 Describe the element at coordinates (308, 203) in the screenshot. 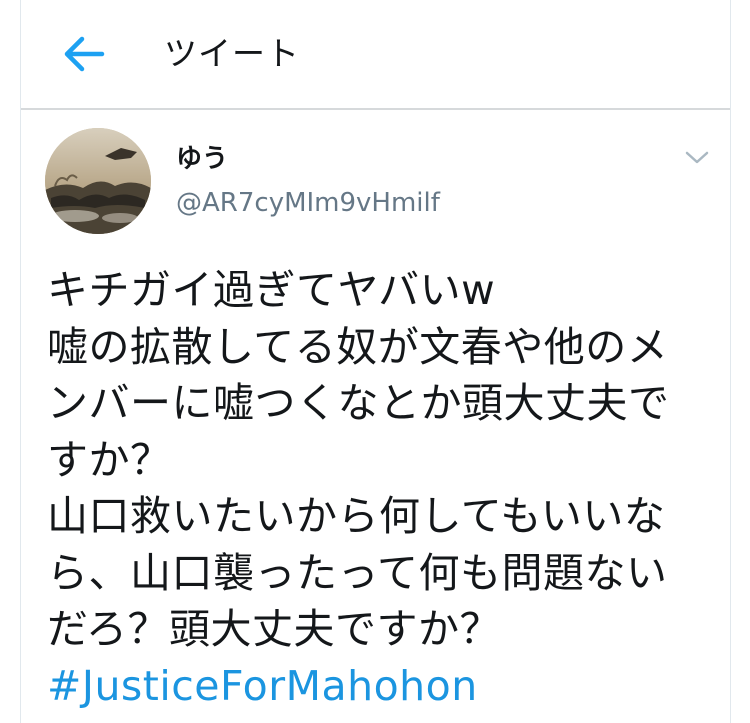

I see `author-handle: @AR7cyMIm9vHmilf` at that location.